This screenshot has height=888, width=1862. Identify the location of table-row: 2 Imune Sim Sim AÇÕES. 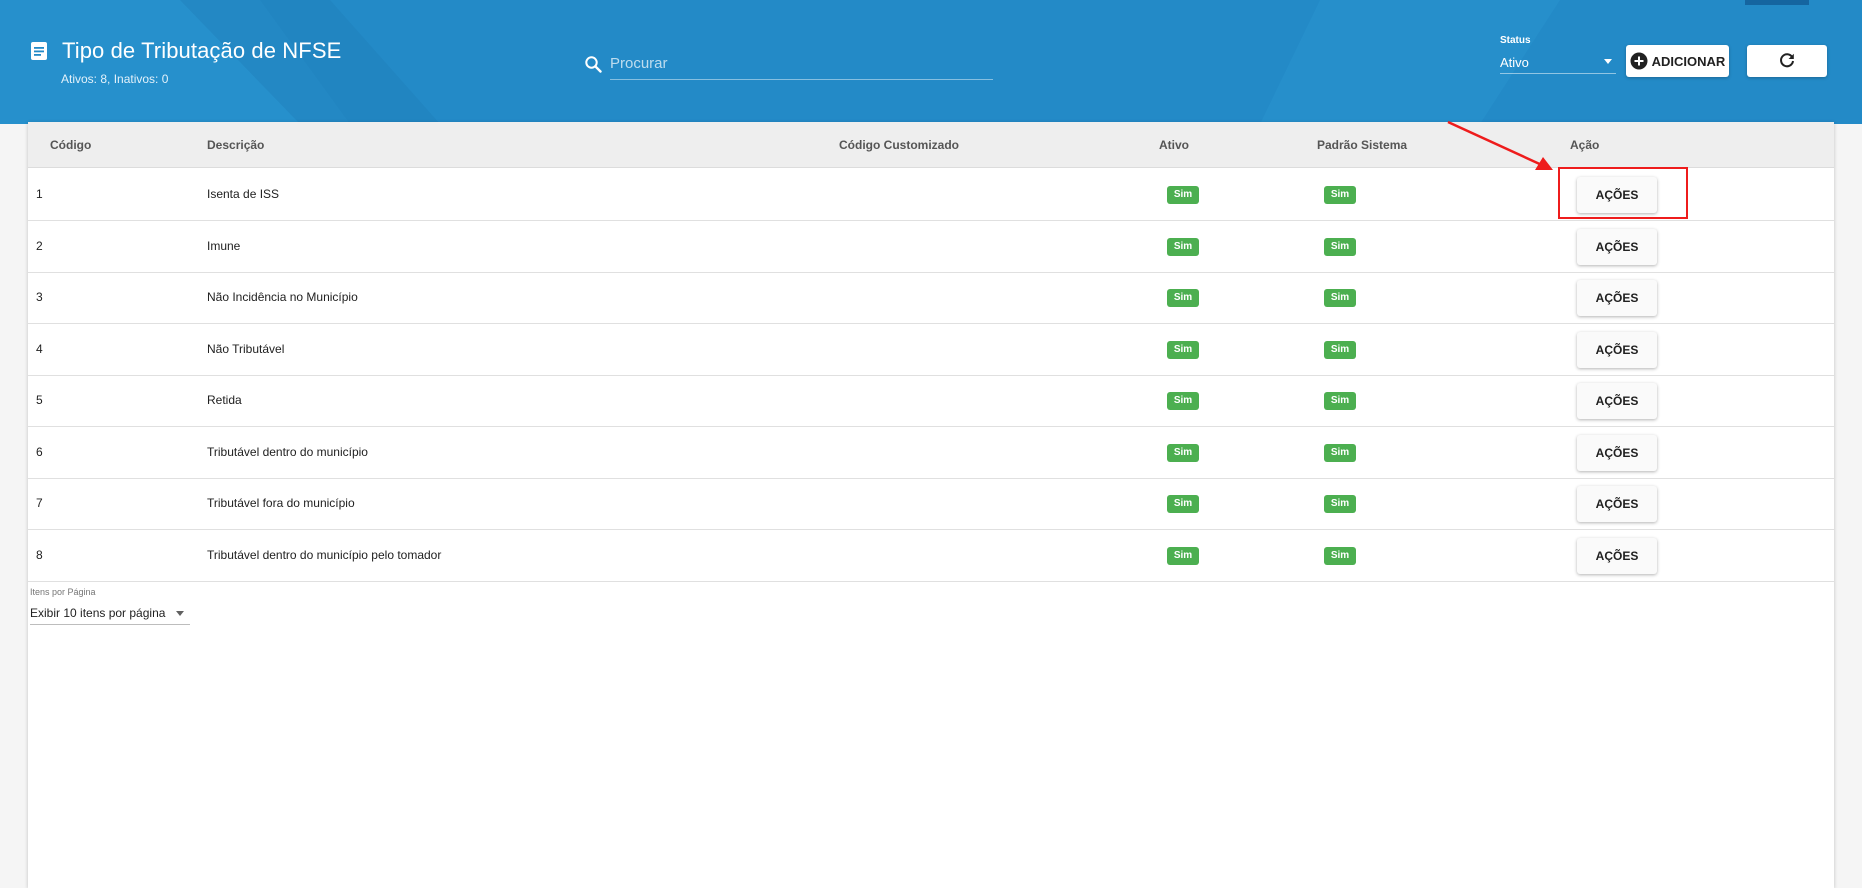
(931, 247).